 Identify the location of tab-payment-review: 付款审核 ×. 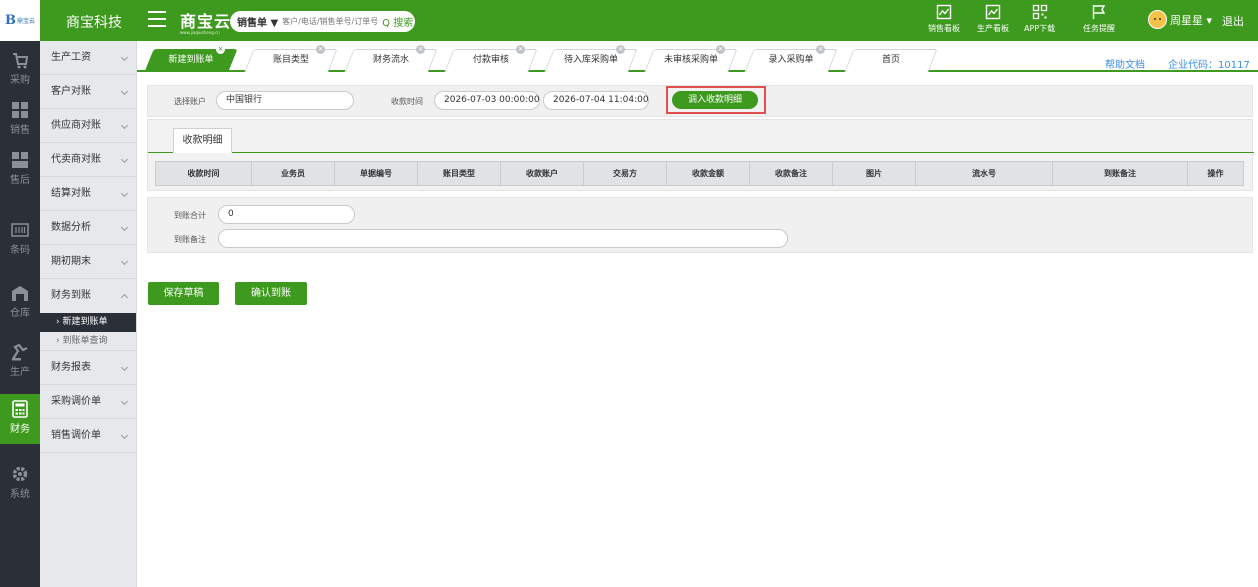
(491, 58).